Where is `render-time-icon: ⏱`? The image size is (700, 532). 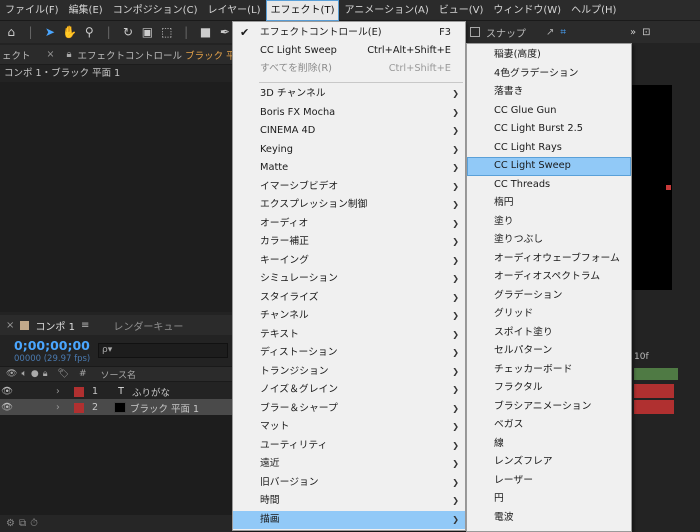 render-time-icon: ⏱ is located at coordinates (34, 523).